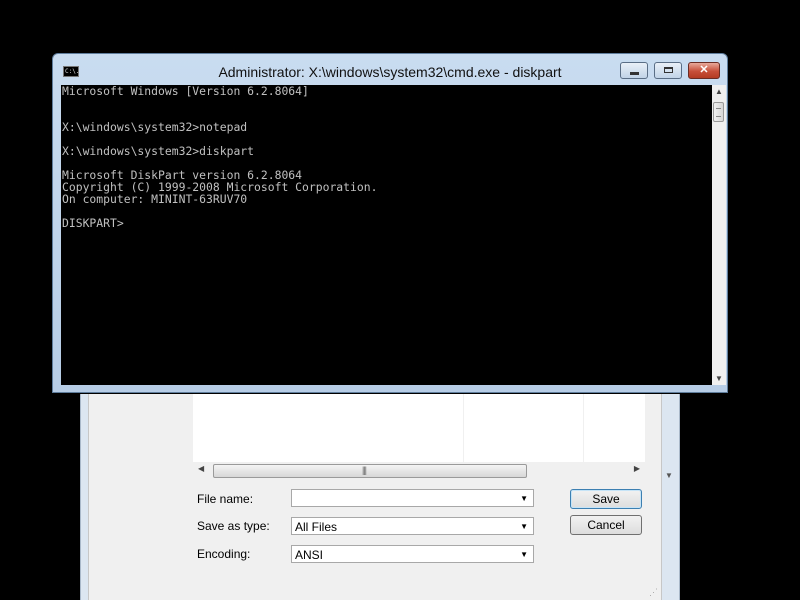 The image size is (800, 600). I want to click on encoding-label: Encoding:, so click(224, 554).